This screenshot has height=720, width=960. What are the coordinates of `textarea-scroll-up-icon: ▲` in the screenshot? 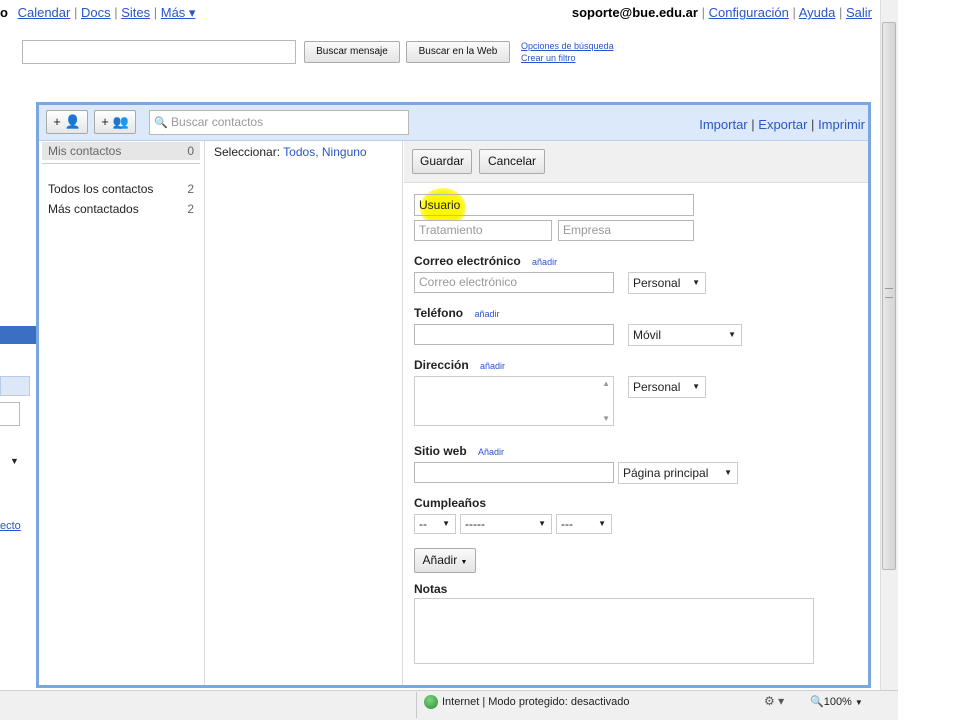 It's located at (606, 383).